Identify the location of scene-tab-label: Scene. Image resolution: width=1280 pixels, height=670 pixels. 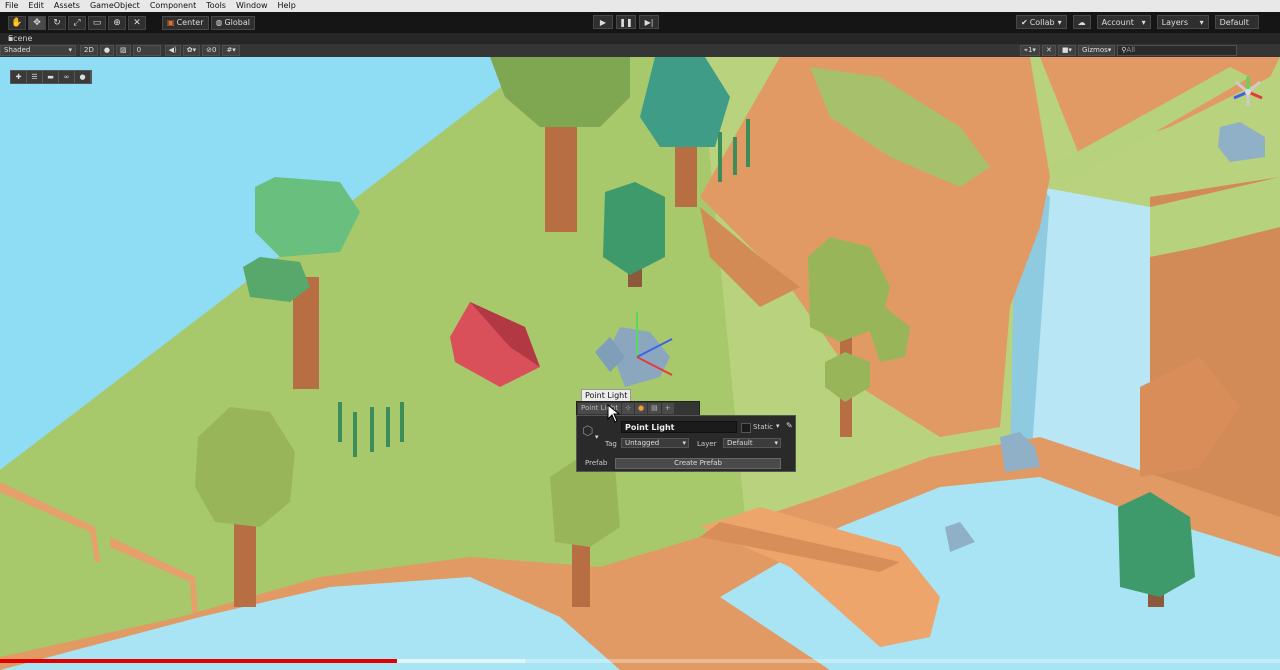
(20, 38).